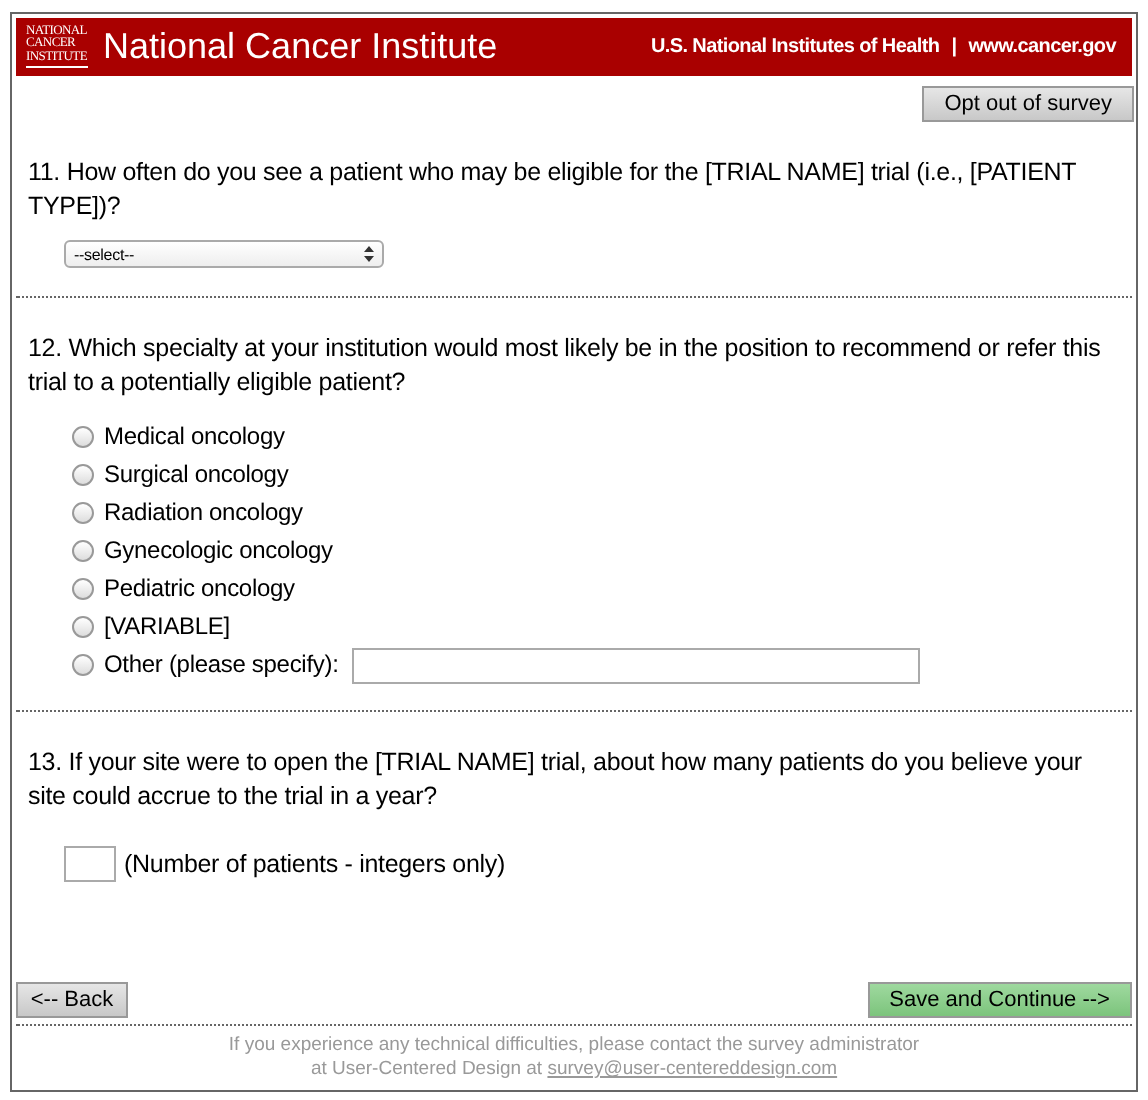 The height and width of the screenshot is (1100, 1148). I want to click on option-label: Gynecologic oncology, so click(218, 551).